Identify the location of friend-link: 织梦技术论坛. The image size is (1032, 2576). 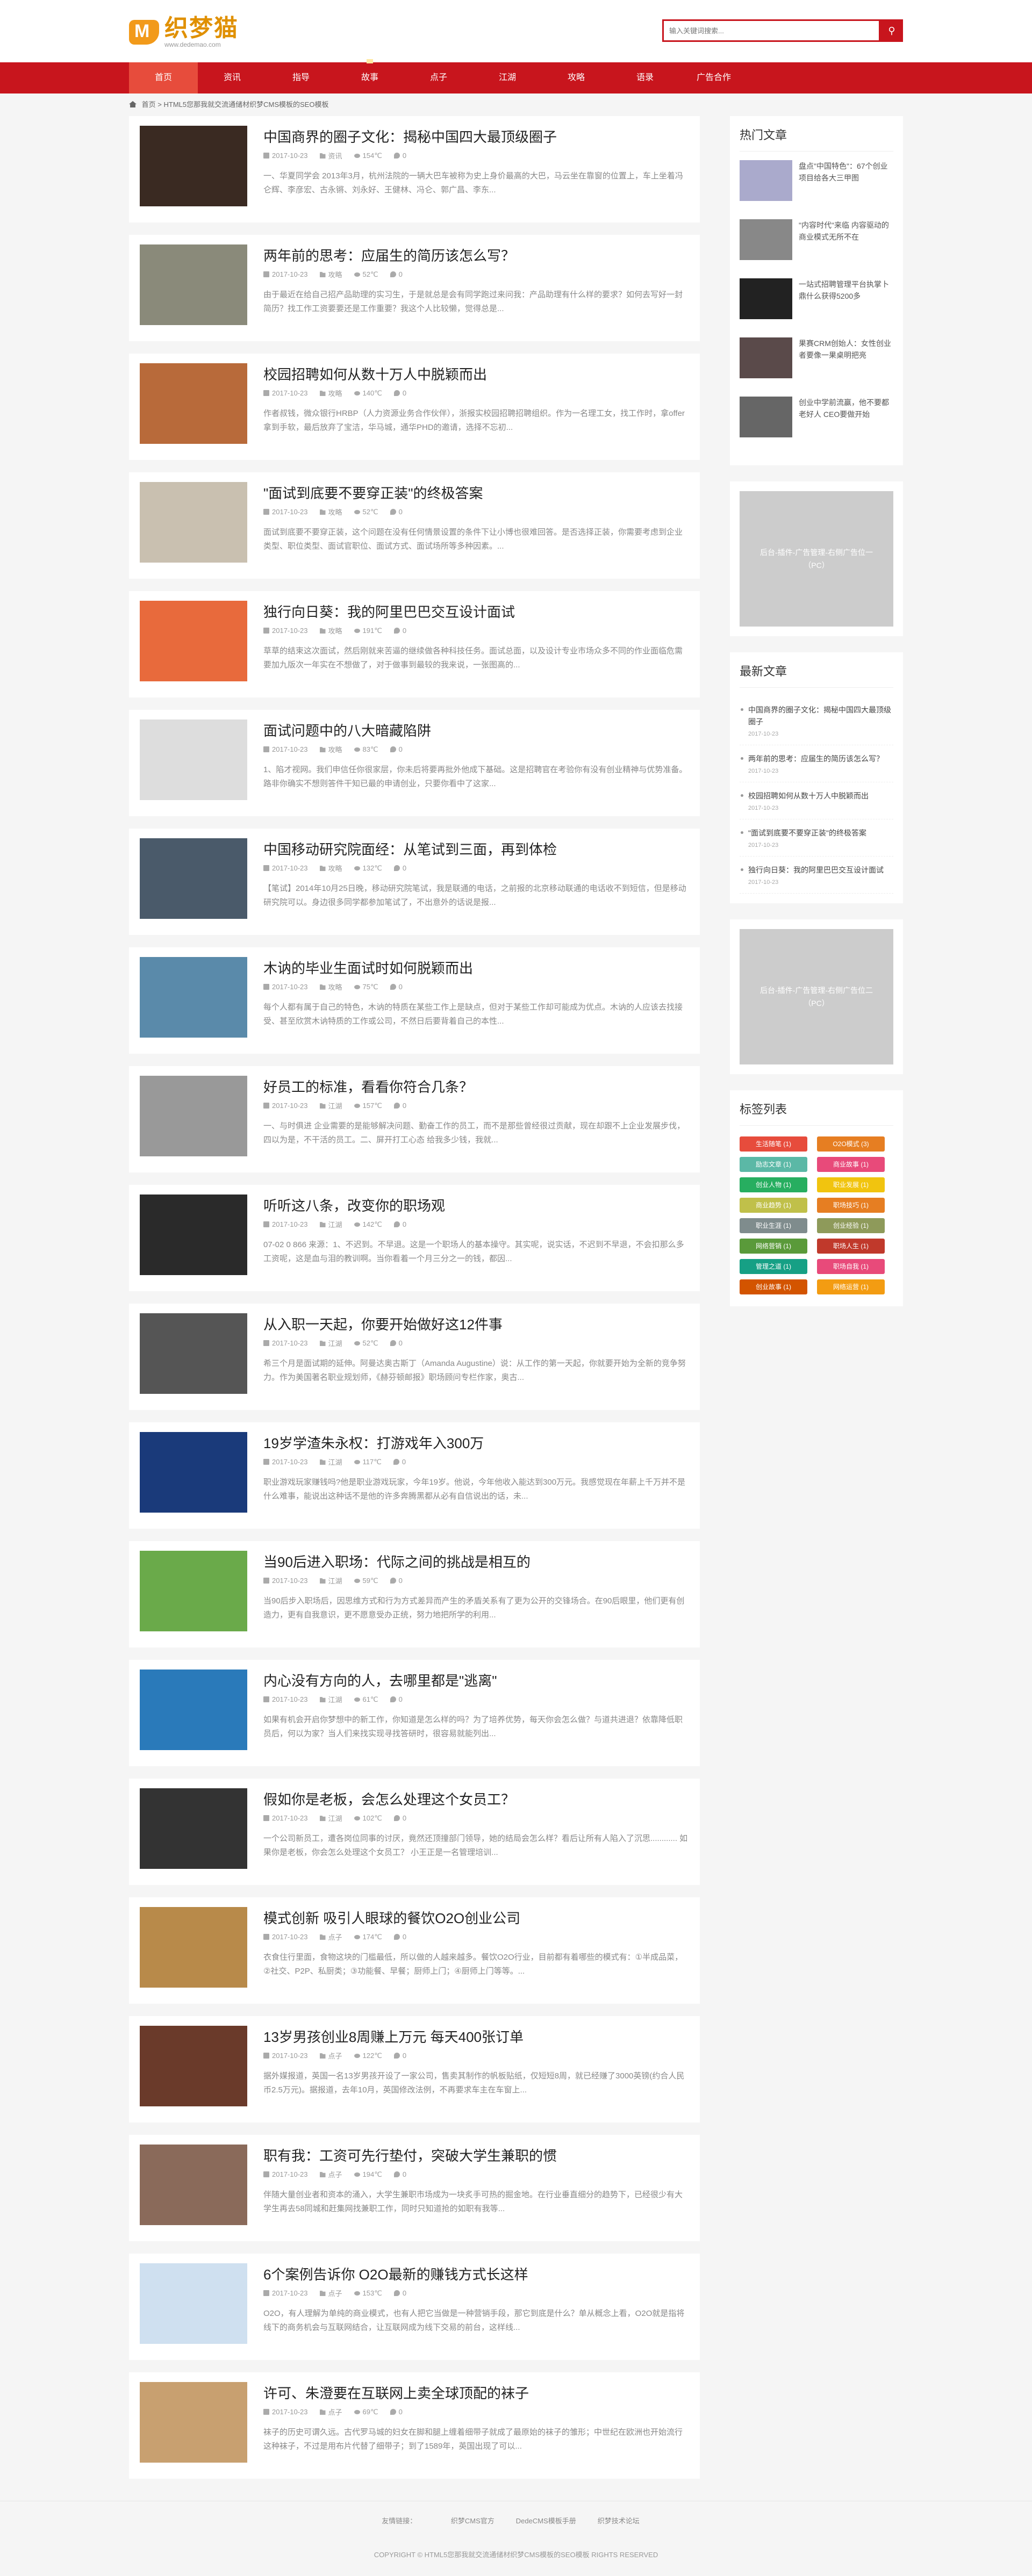
(619, 2521).